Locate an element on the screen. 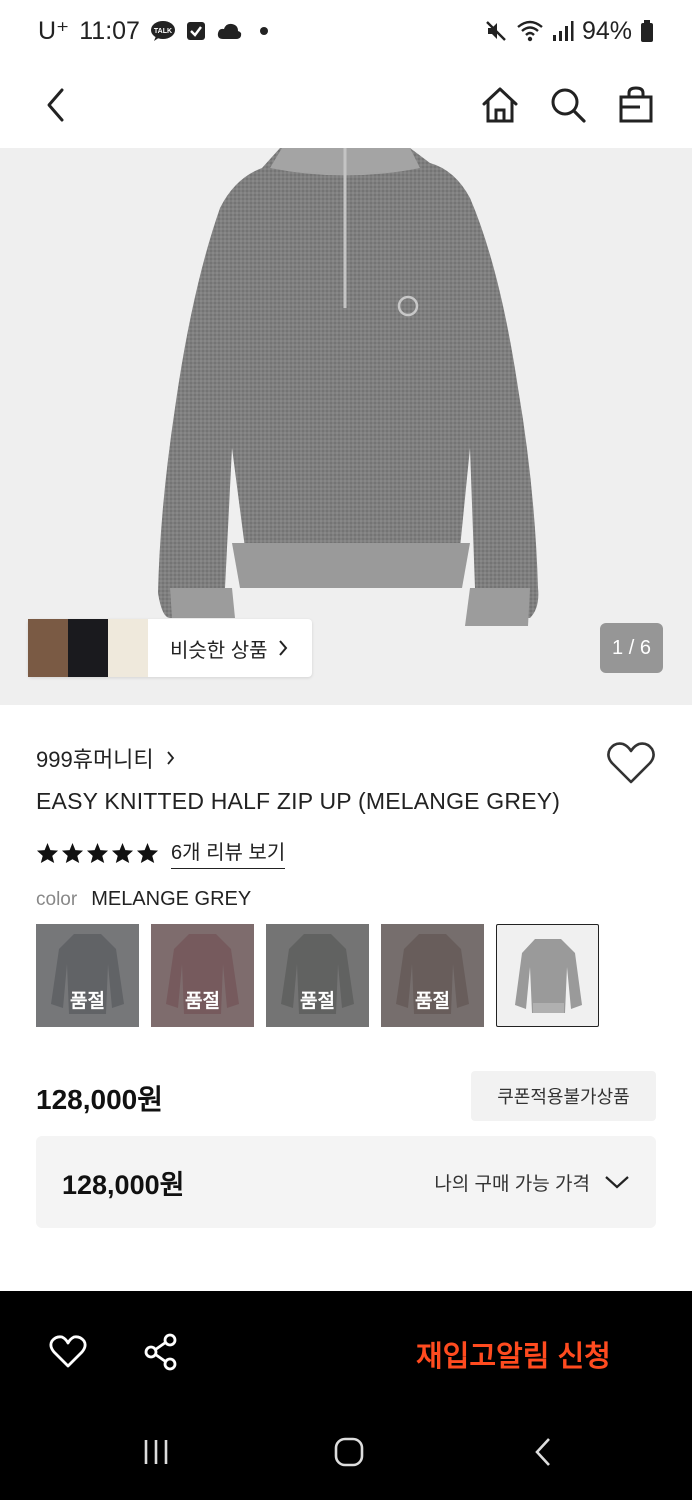  home-icon is located at coordinates (500, 105).